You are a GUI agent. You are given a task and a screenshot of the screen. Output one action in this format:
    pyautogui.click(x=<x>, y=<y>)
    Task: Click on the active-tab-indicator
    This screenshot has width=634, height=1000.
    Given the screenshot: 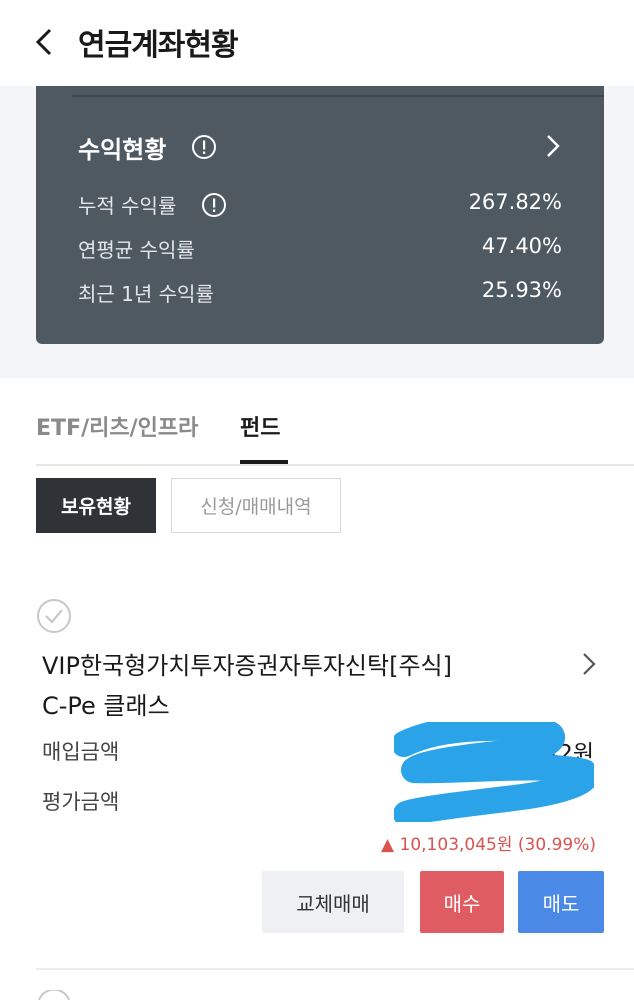 What is the action you would take?
    pyautogui.click(x=264, y=462)
    